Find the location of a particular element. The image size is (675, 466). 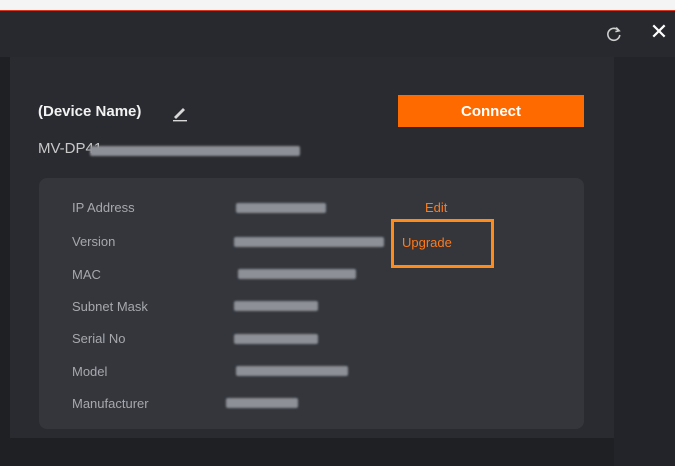

value-mac-redacted is located at coordinates (297, 274).